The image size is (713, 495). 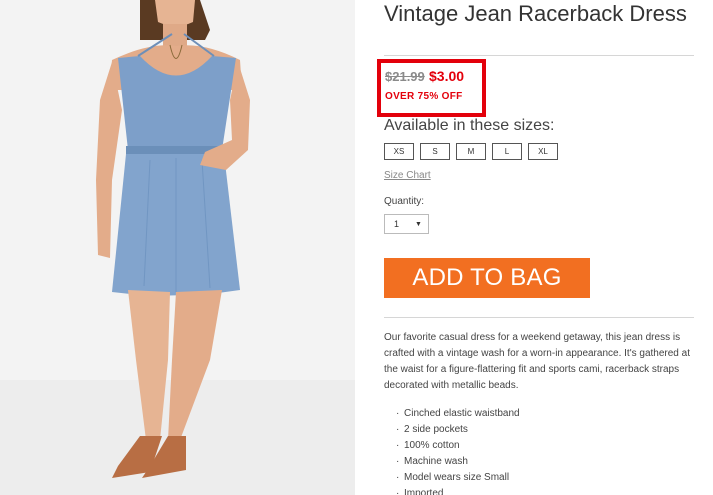 What do you see at coordinates (405, 76) in the screenshot?
I see `original-price: $21.99` at bounding box center [405, 76].